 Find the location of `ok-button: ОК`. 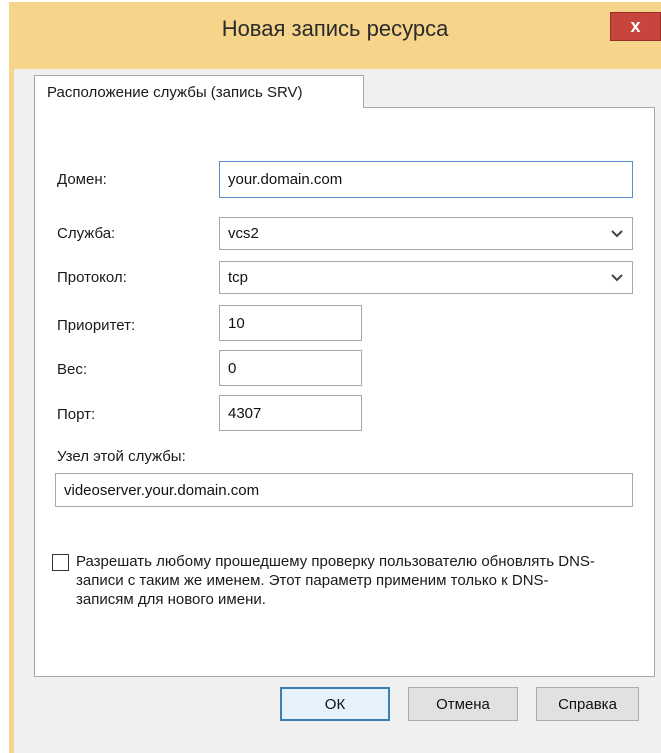

ok-button: ОК is located at coordinates (335, 704).